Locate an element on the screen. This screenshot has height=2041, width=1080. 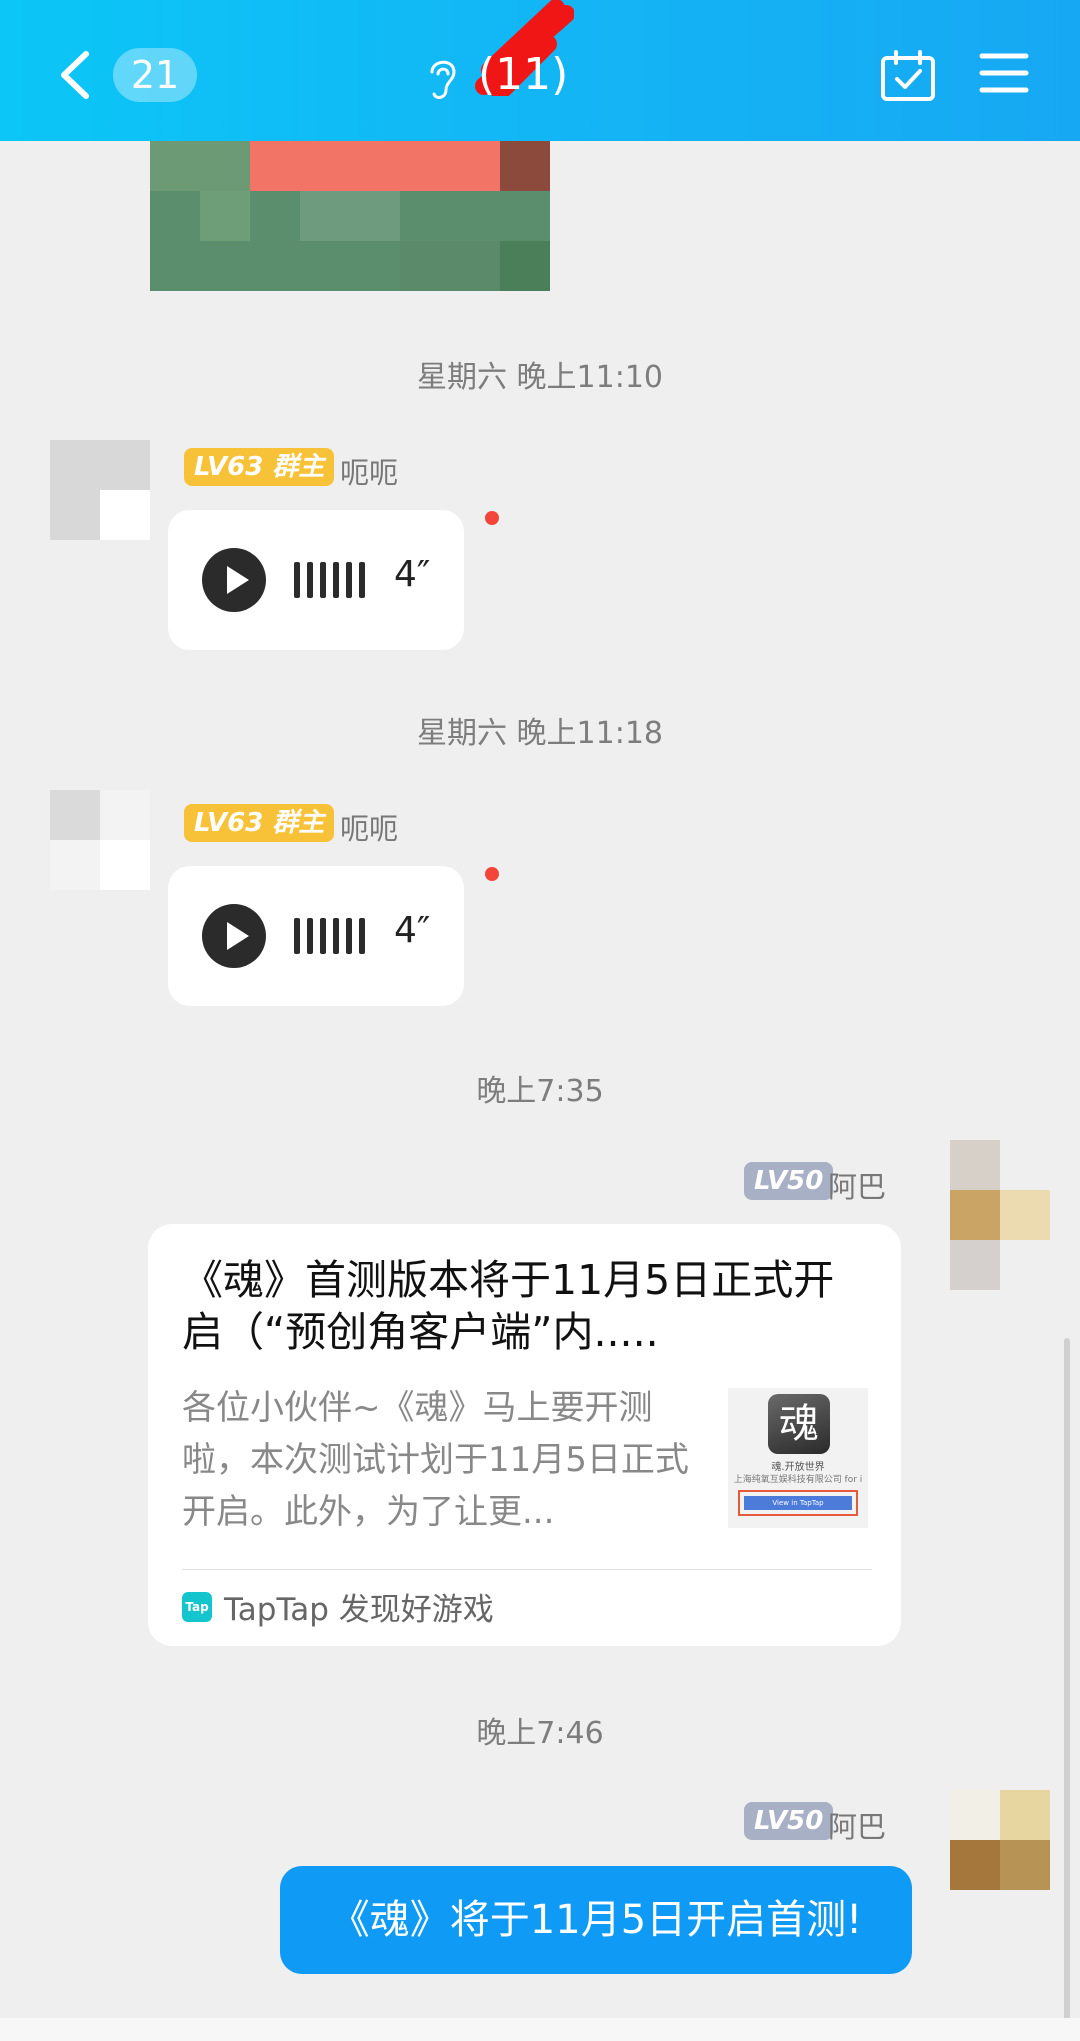
message-timestamp: 晚上7:46 is located at coordinates (540, 1733).